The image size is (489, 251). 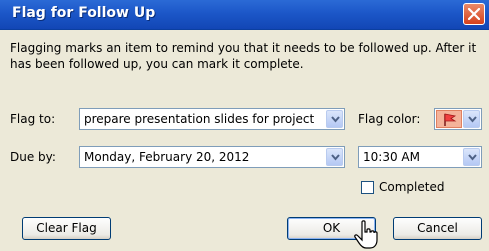 What do you see at coordinates (84, 13) in the screenshot?
I see `dialog-title: Flag for Follow Up` at bounding box center [84, 13].